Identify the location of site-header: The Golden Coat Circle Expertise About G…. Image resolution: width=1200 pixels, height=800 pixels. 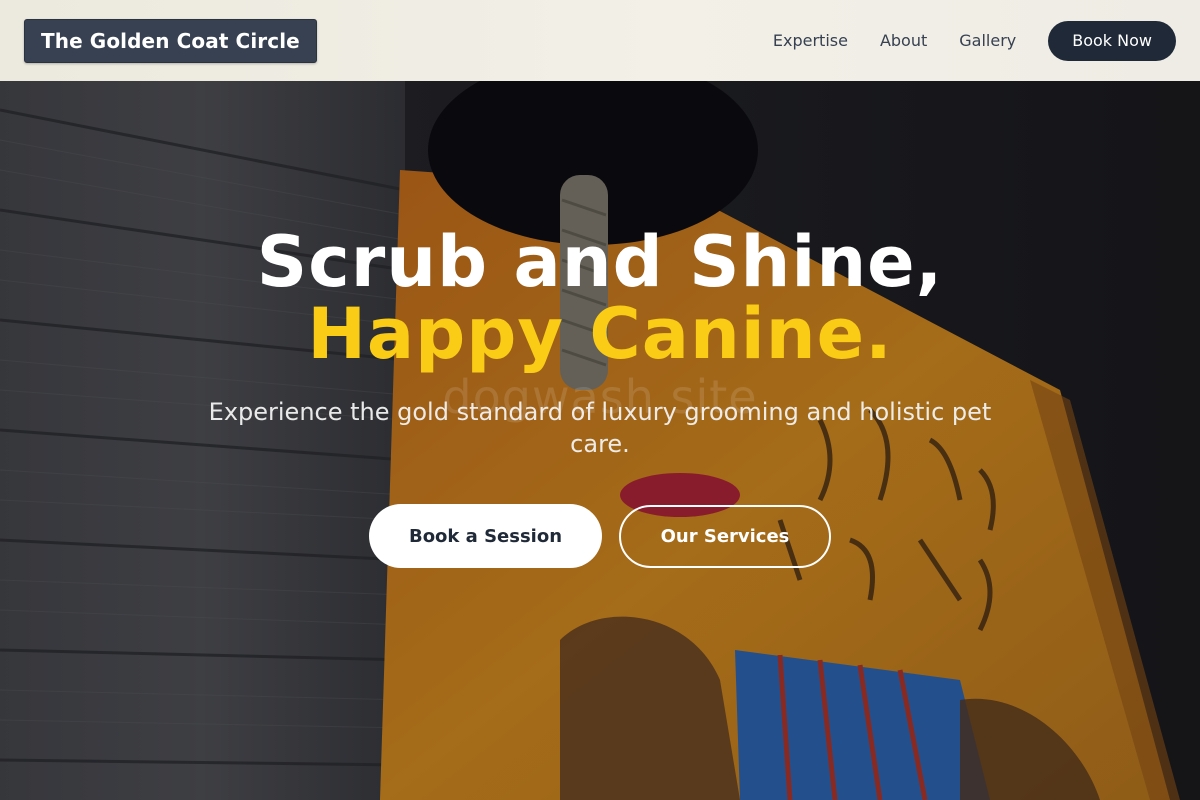
(600, 40).